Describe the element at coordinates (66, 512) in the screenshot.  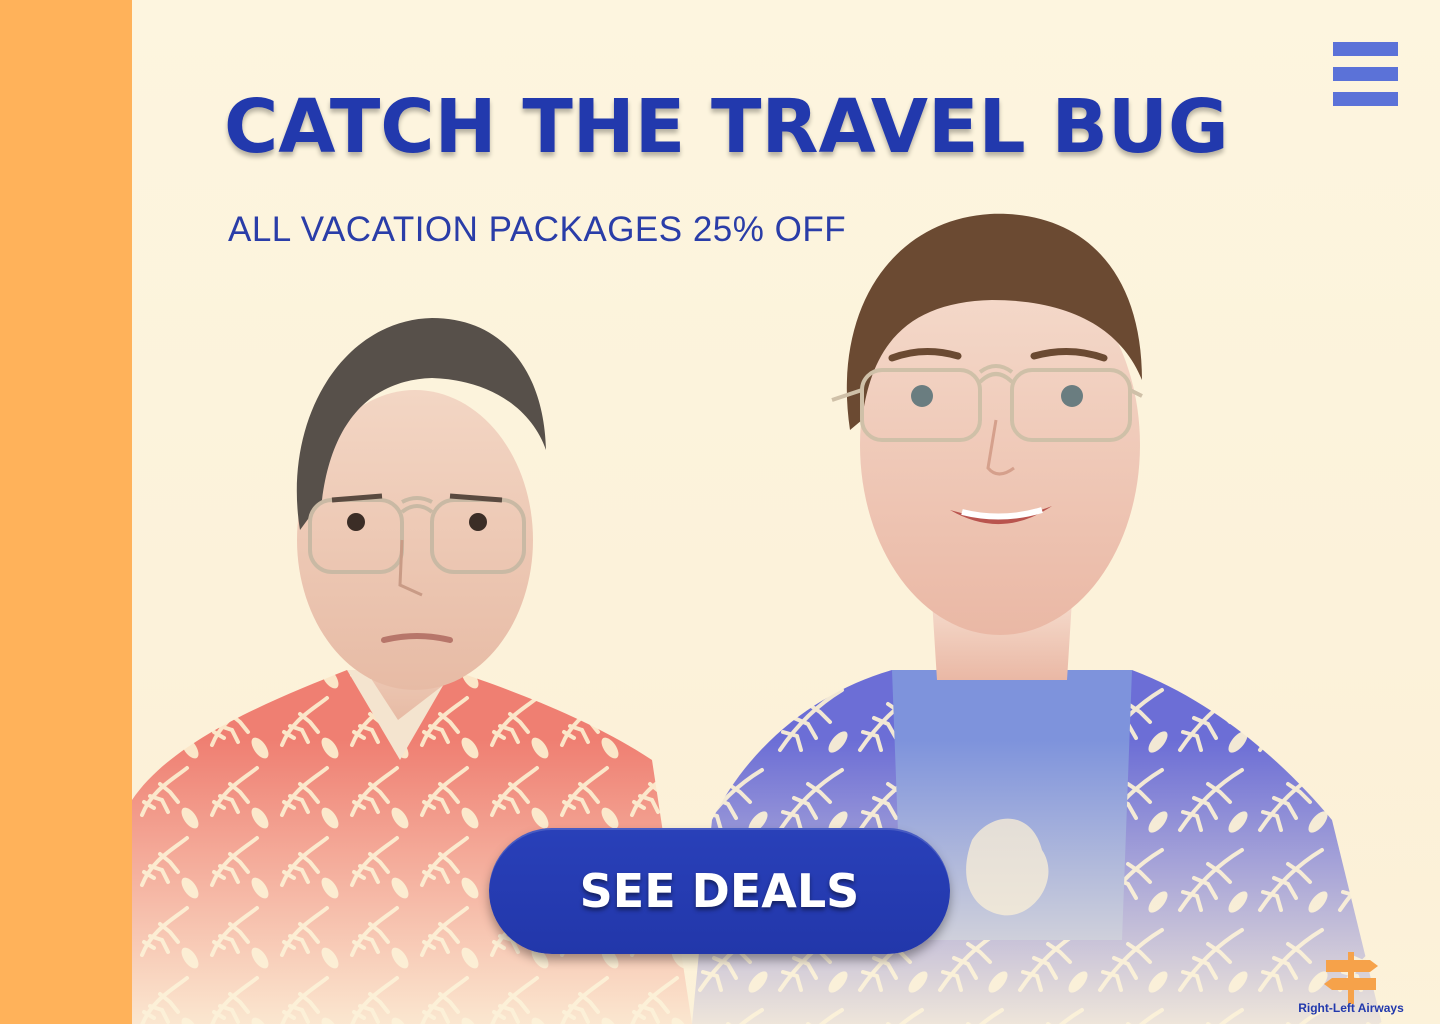
I see `side-accent-stripe` at that location.